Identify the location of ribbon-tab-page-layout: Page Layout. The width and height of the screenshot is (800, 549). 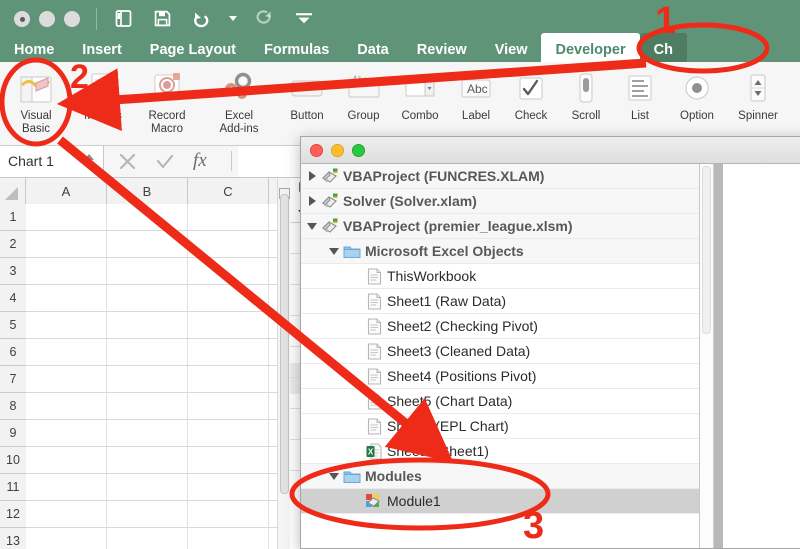
(193, 47).